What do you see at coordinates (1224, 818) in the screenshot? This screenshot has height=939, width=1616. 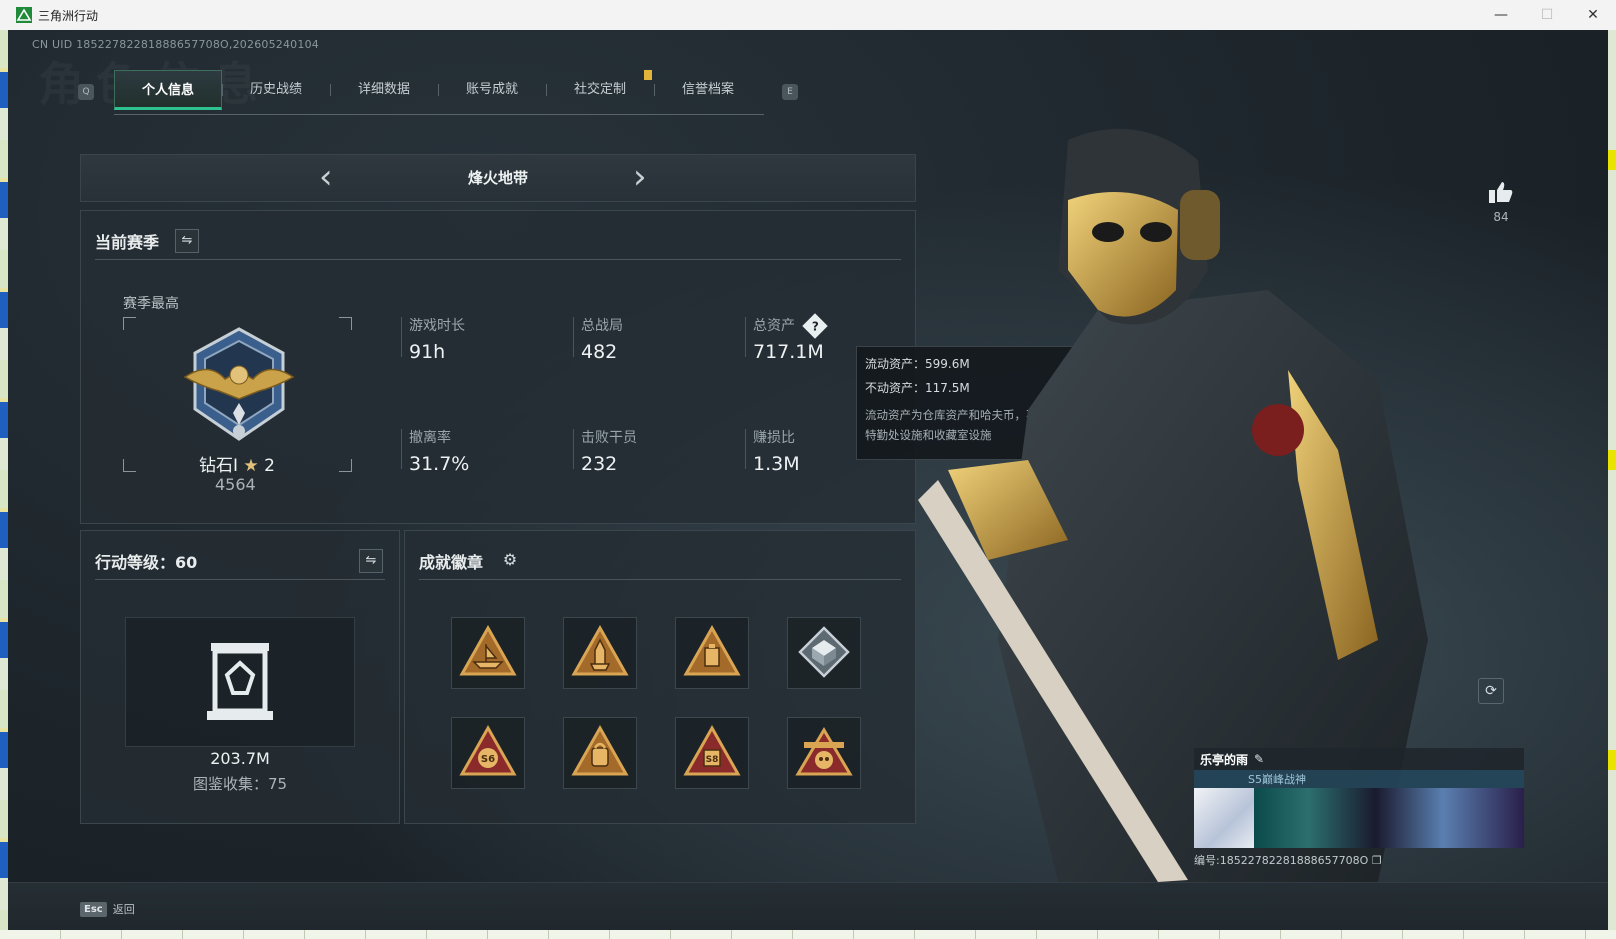 I see `avatar` at bounding box center [1224, 818].